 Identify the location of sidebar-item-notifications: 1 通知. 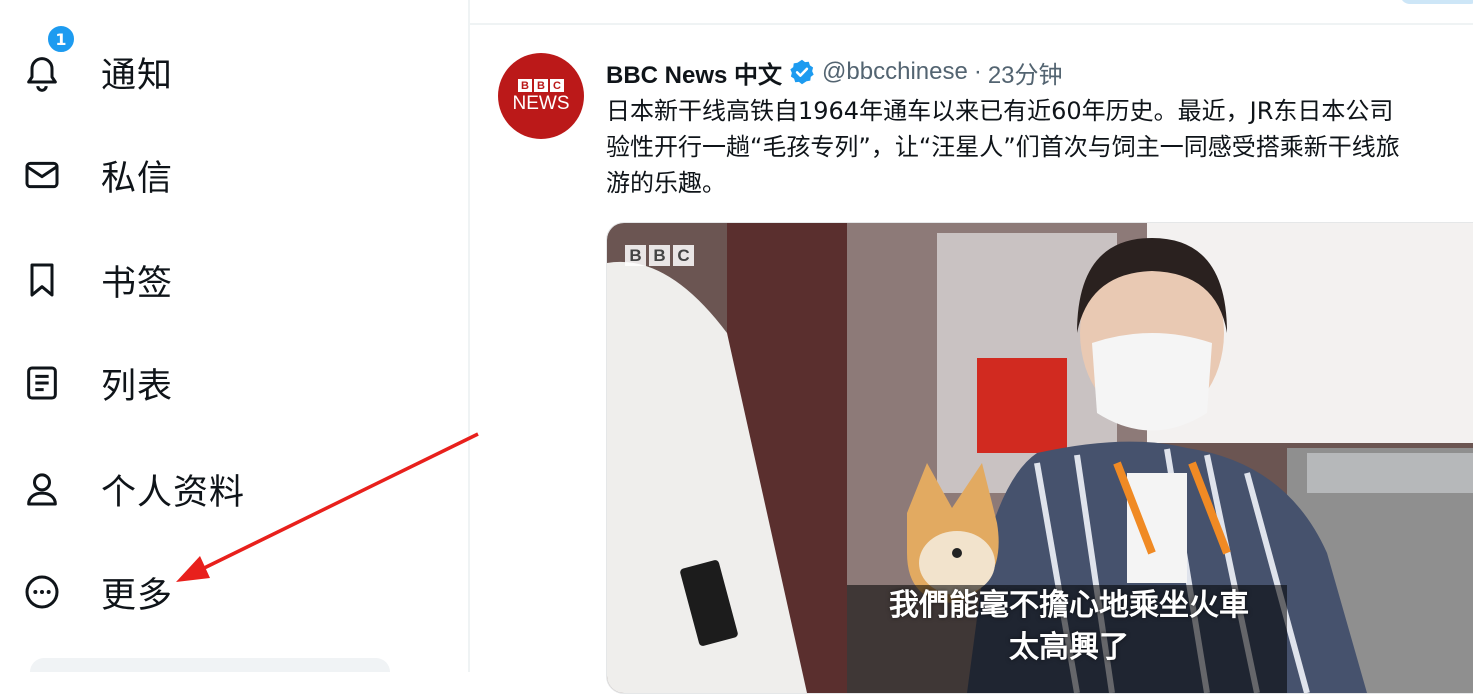
(200, 68).